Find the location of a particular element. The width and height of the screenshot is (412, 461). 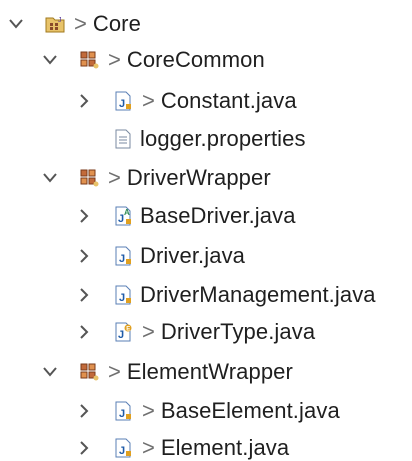

svg-text: A is located at coordinates (127, 212).